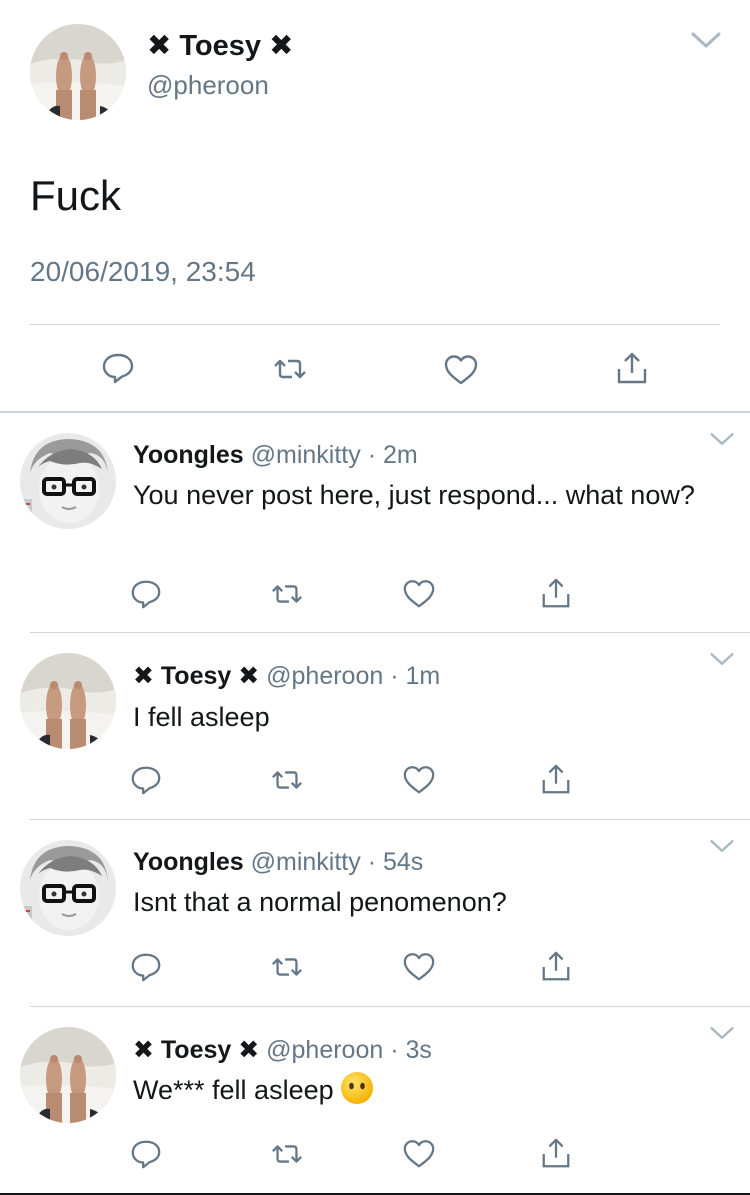 The image size is (750, 1195). What do you see at coordinates (418, 1050) in the screenshot?
I see `reply-time: 3s` at bounding box center [418, 1050].